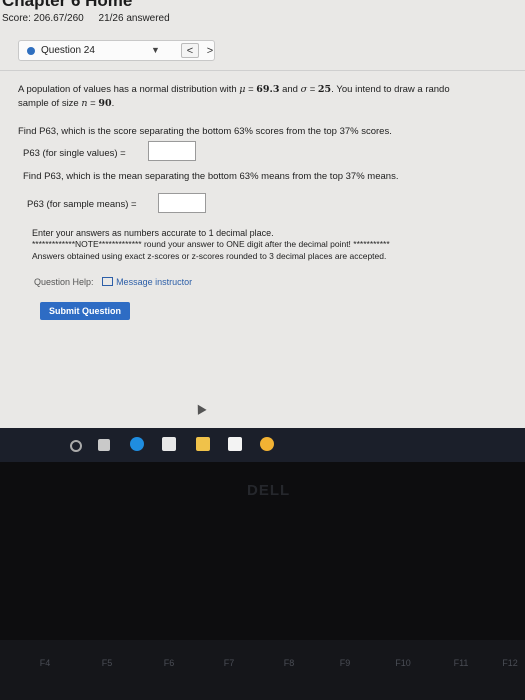 Image resolution: width=525 pixels, height=700 pixels. What do you see at coordinates (108, 281) in the screenshot?
I see `envelope-icon` at bounding box center [108, 281].